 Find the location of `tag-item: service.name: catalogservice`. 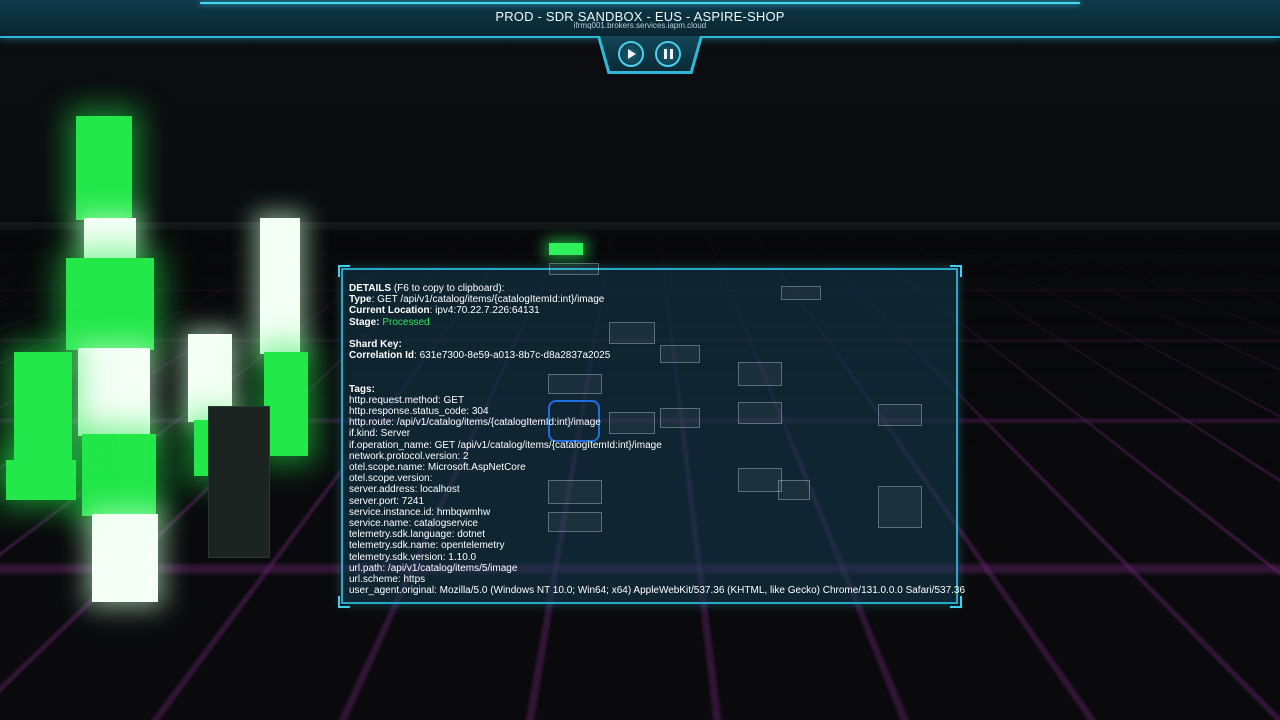

tag-item: service.name: catalogservice is located at coordinates (413, 523).